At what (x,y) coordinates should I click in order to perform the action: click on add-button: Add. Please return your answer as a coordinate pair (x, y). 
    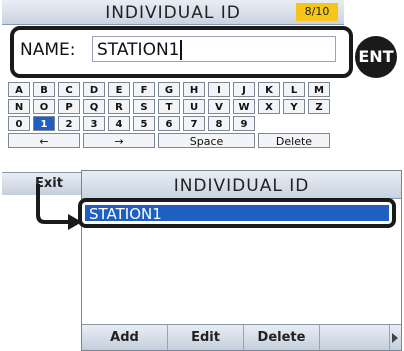
    Looking at the image, I should click on (125, 337).